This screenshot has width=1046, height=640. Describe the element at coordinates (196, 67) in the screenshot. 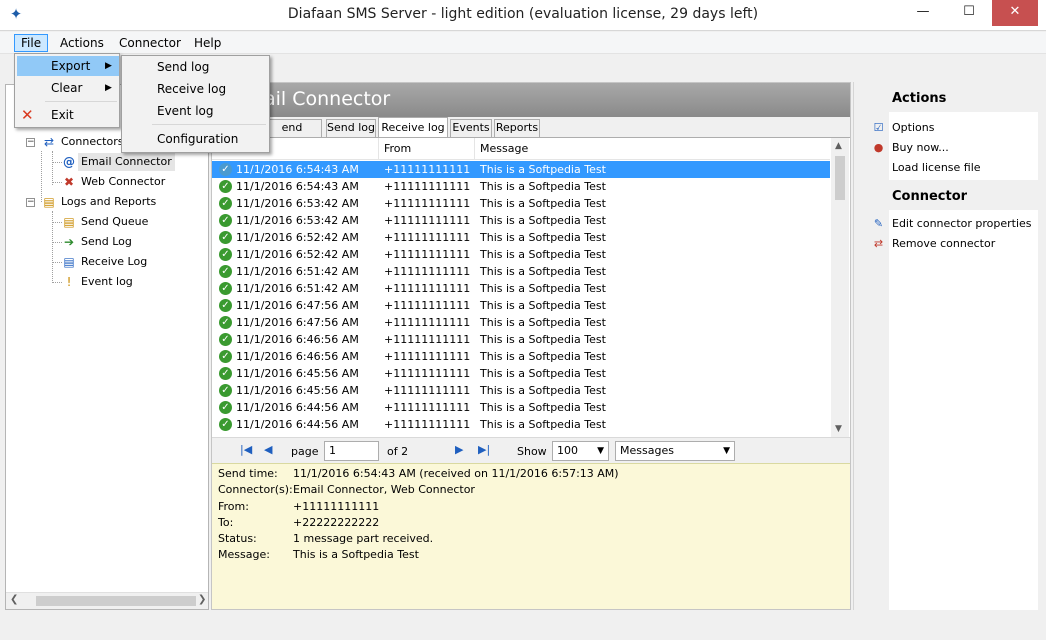

I see `export-send-log: Send log` at that location.